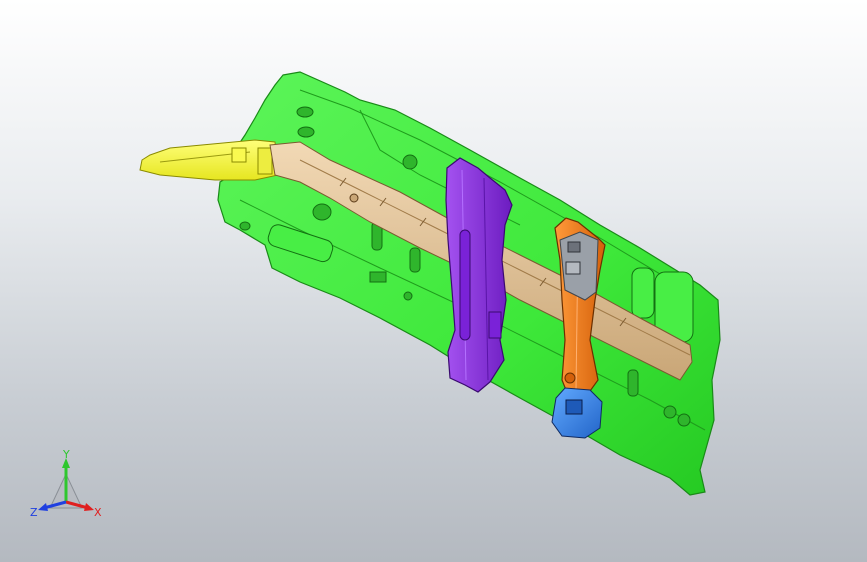 Image resolution: width=867 pixels, height=562 pixels. I want to click on view-orientation-triad: Y X Z, so click(66, 483).